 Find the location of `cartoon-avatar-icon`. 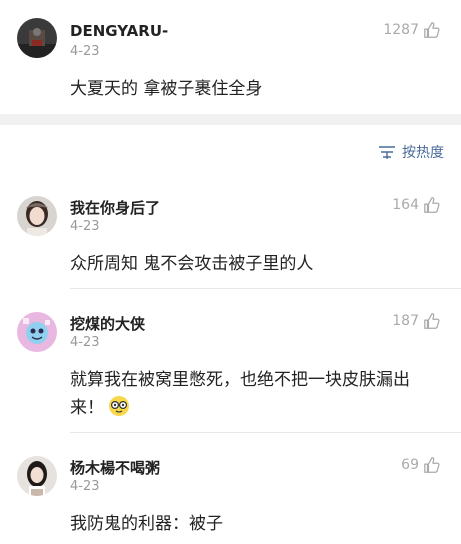

cartoon-avatar-icon is located at coordinates (37, 332).